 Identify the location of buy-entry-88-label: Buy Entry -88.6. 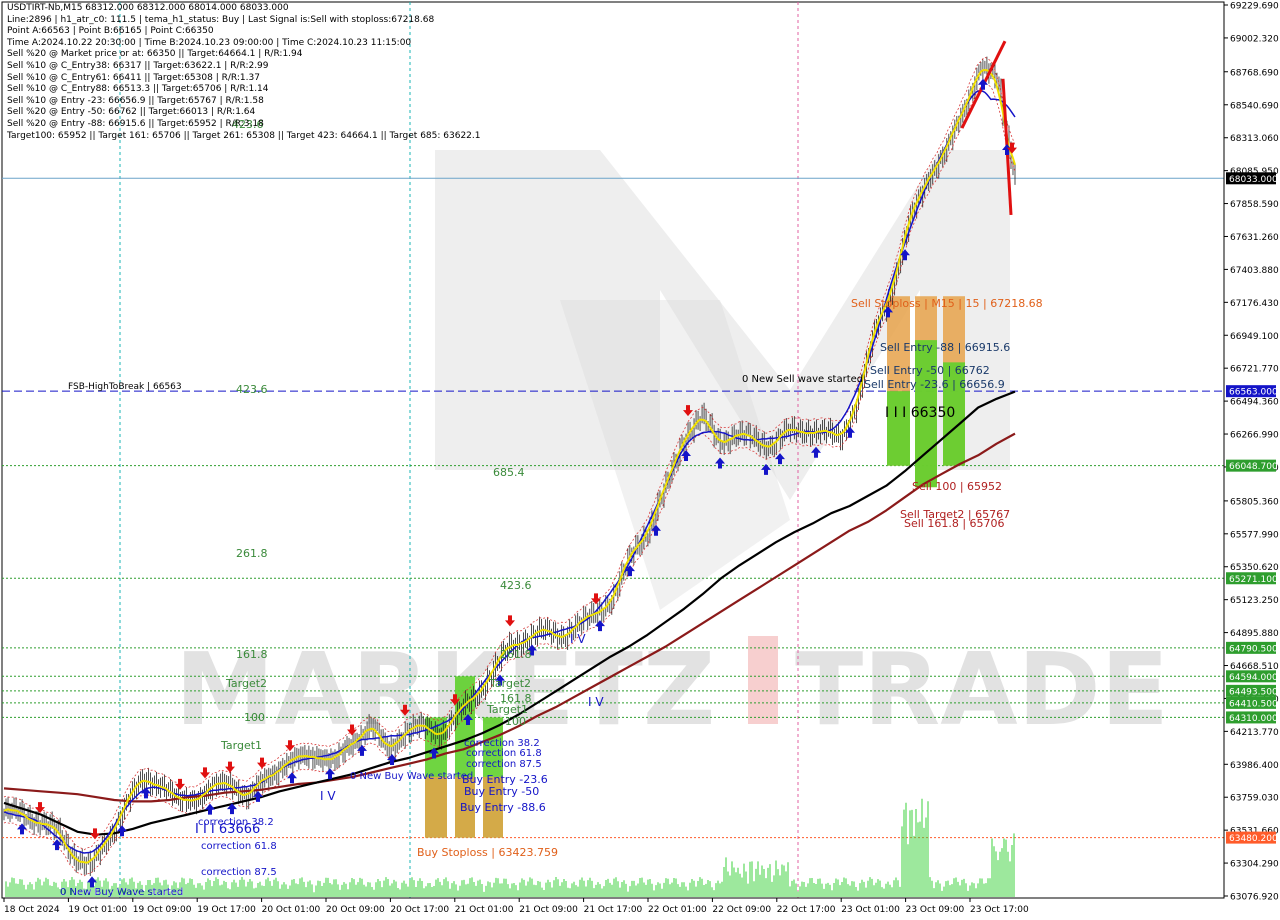
(503, 807).